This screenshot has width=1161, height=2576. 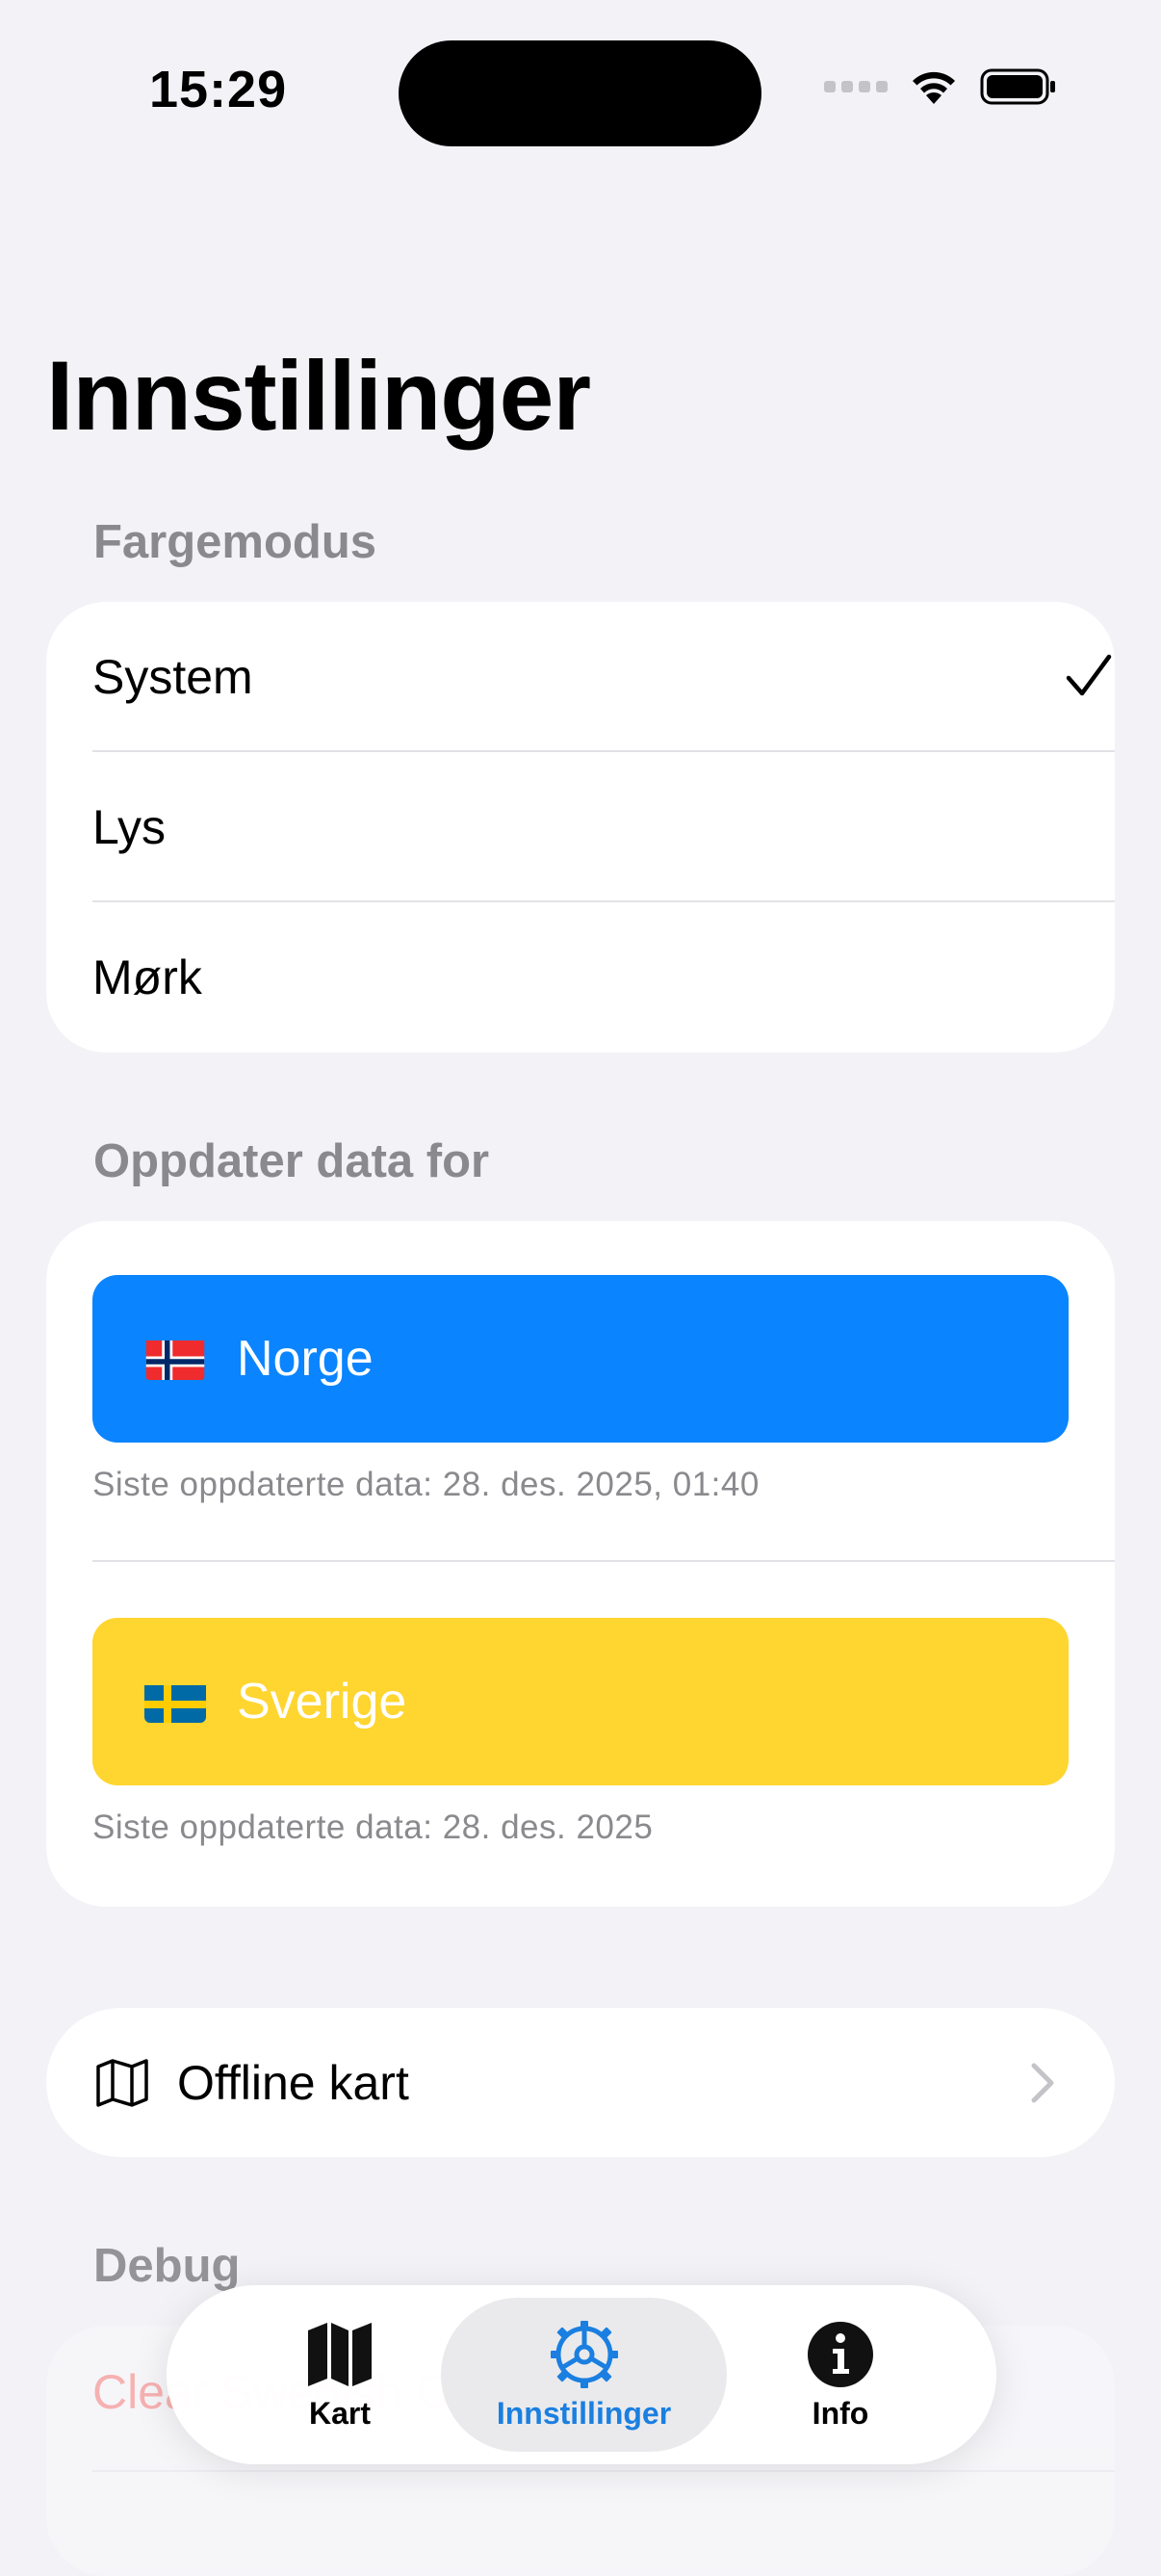 What do you see at coordinates (580, 2082) in the screenshot?
I see `offline-map-row: Offline kart` at bounding box center [580, 2082].